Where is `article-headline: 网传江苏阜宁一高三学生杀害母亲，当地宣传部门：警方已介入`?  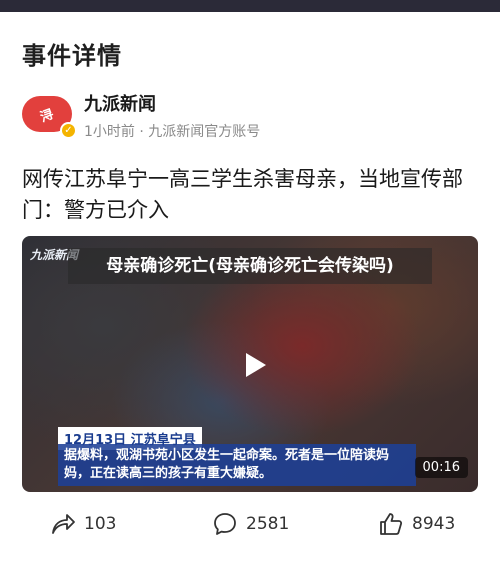
article-headline: 网传江苏阜宁一高三学生杀害母亲，当地宣传部门：警方已介入 is located at coordinates (242, 194).